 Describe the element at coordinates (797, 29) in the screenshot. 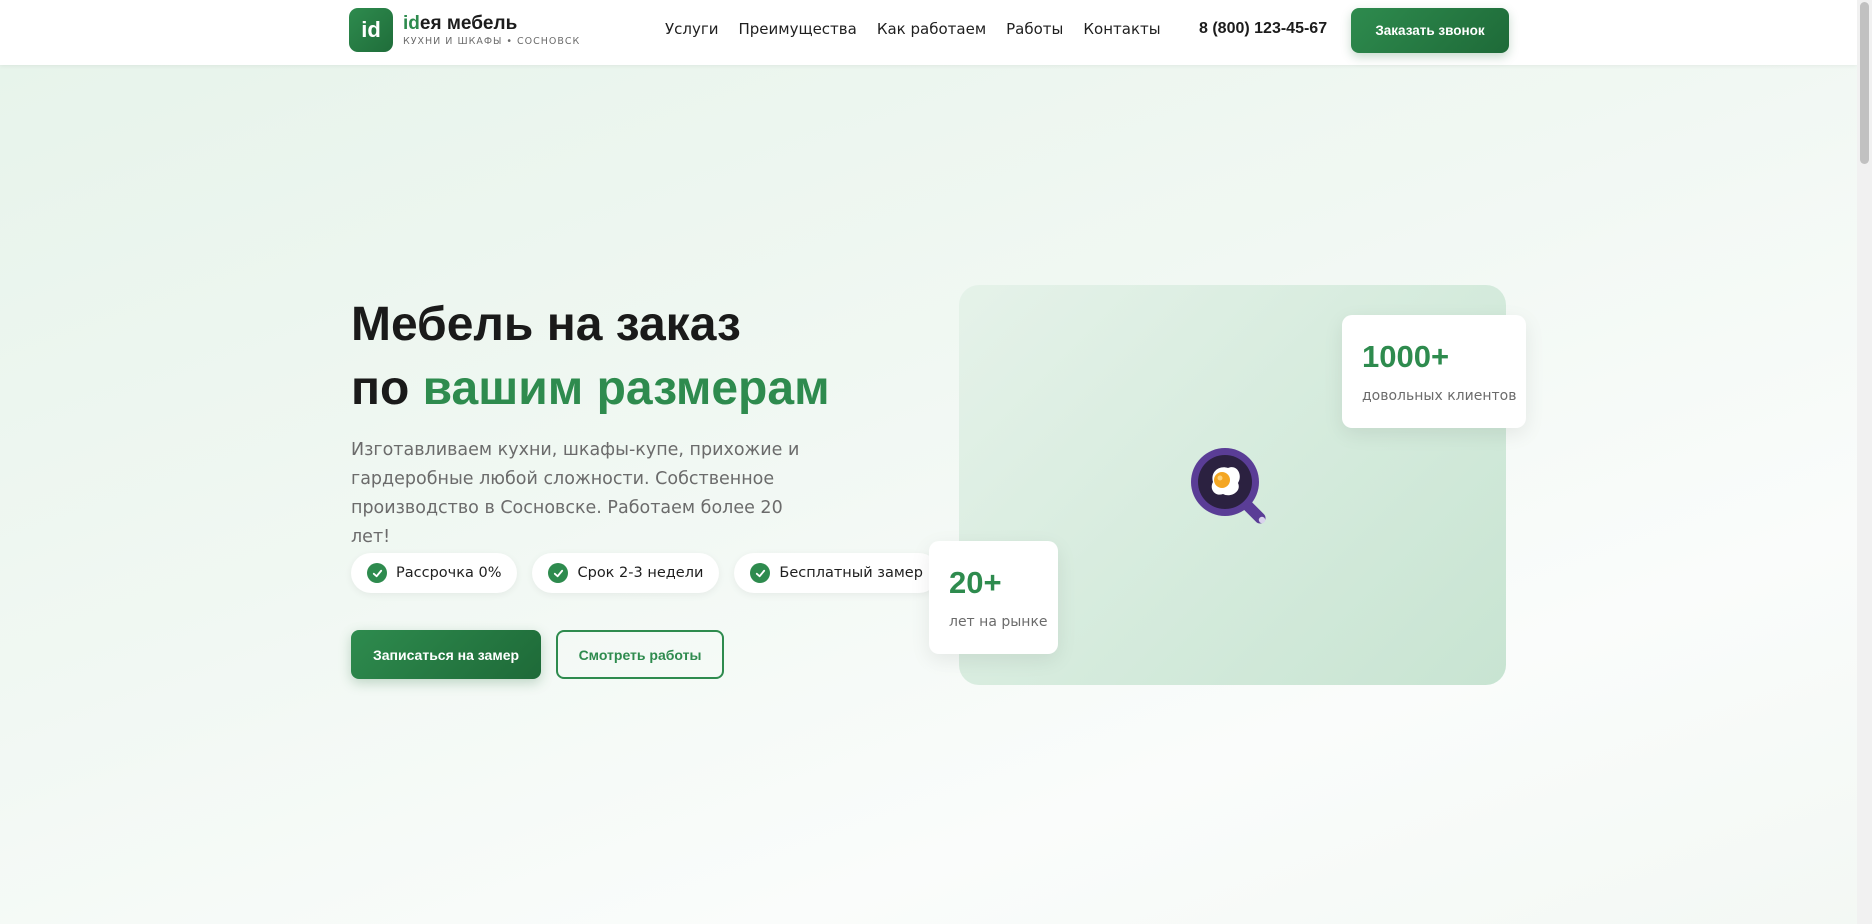

I see `nav-item-advantages: Преимущества` at that location.